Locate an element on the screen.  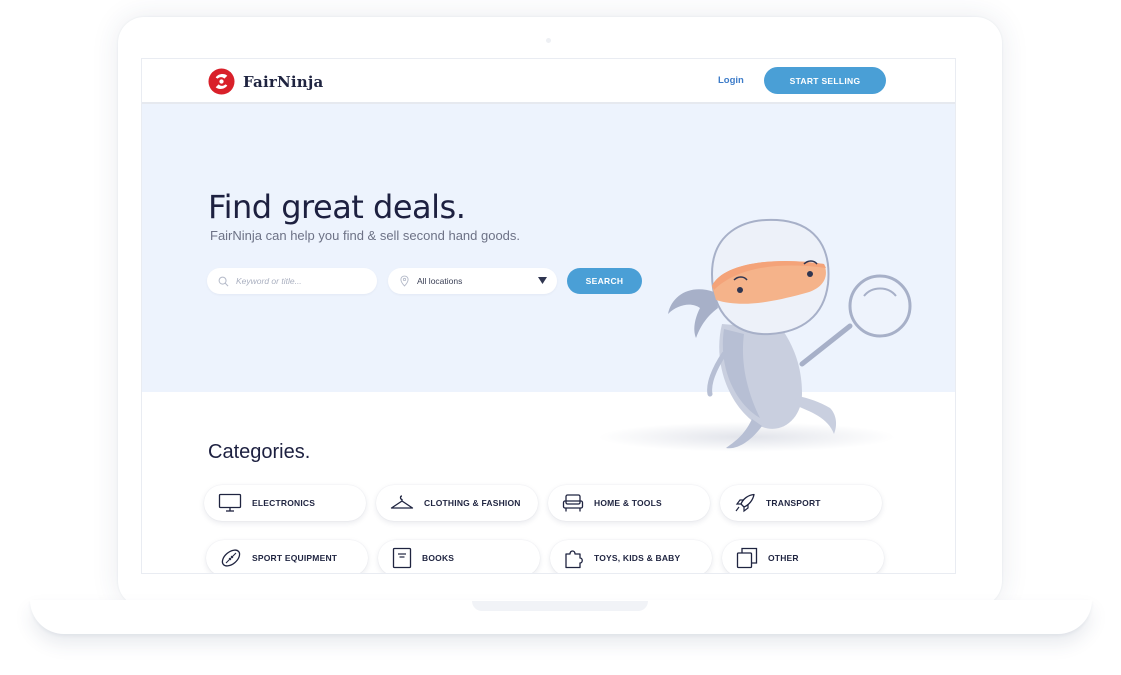
category-sport: SPORT EQUIPMENT is located at coordinates (287, 556).